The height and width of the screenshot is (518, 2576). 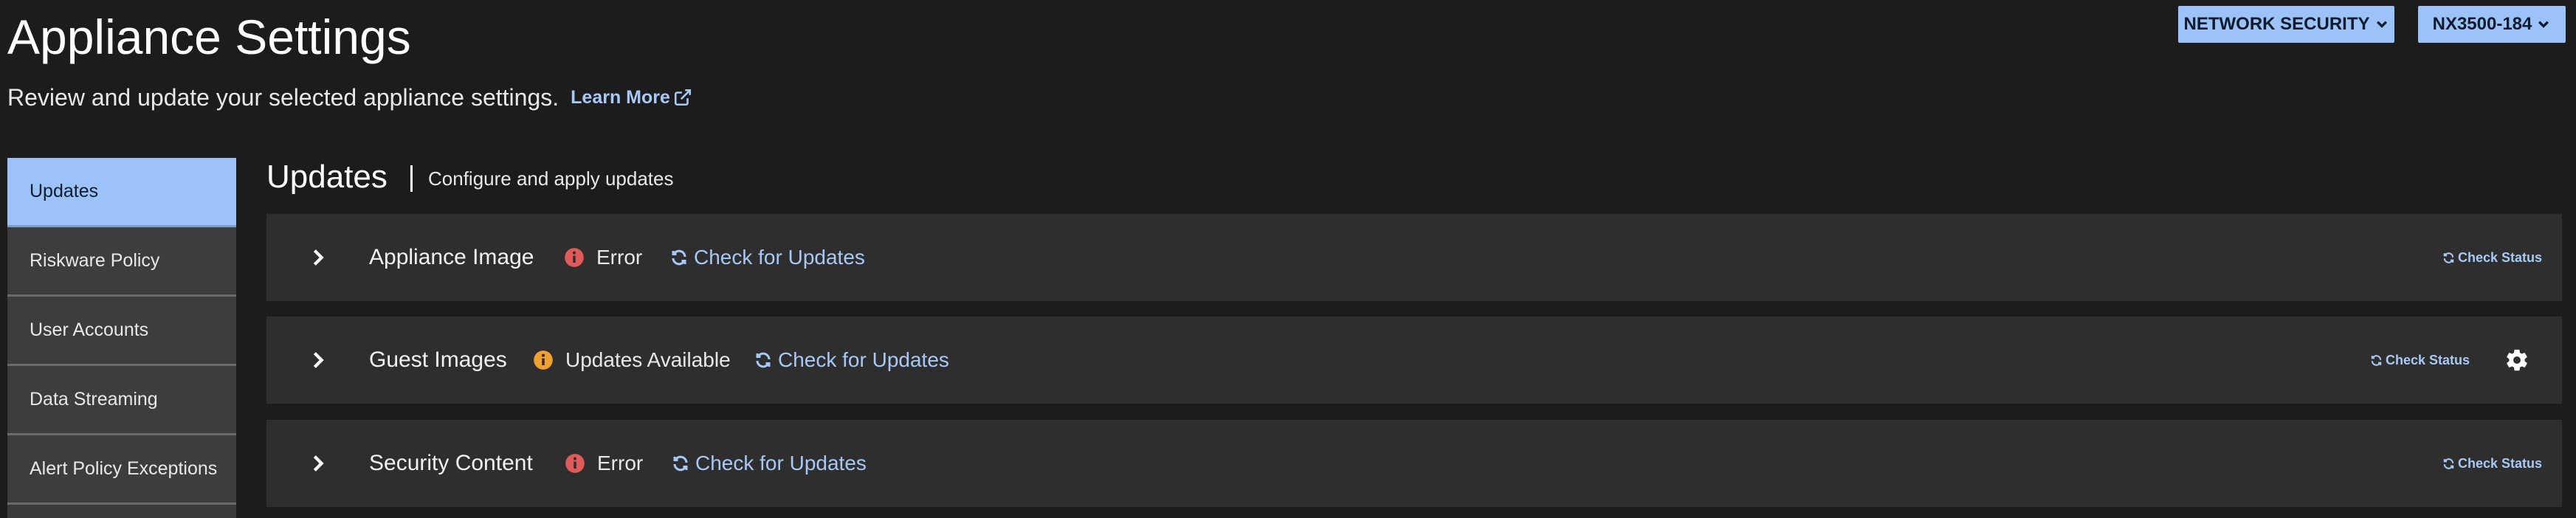 I want to click on page-title: Appliance Settings, so click(x=209, y=37).